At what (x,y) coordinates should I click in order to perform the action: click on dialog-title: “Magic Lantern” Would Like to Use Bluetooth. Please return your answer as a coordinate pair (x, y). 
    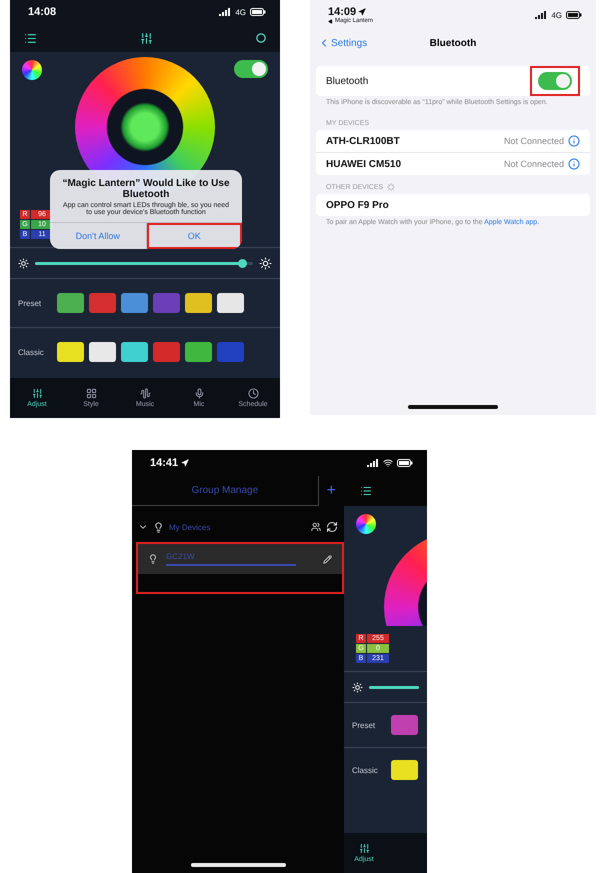
    Looking at the image, I should click on (146, 189).